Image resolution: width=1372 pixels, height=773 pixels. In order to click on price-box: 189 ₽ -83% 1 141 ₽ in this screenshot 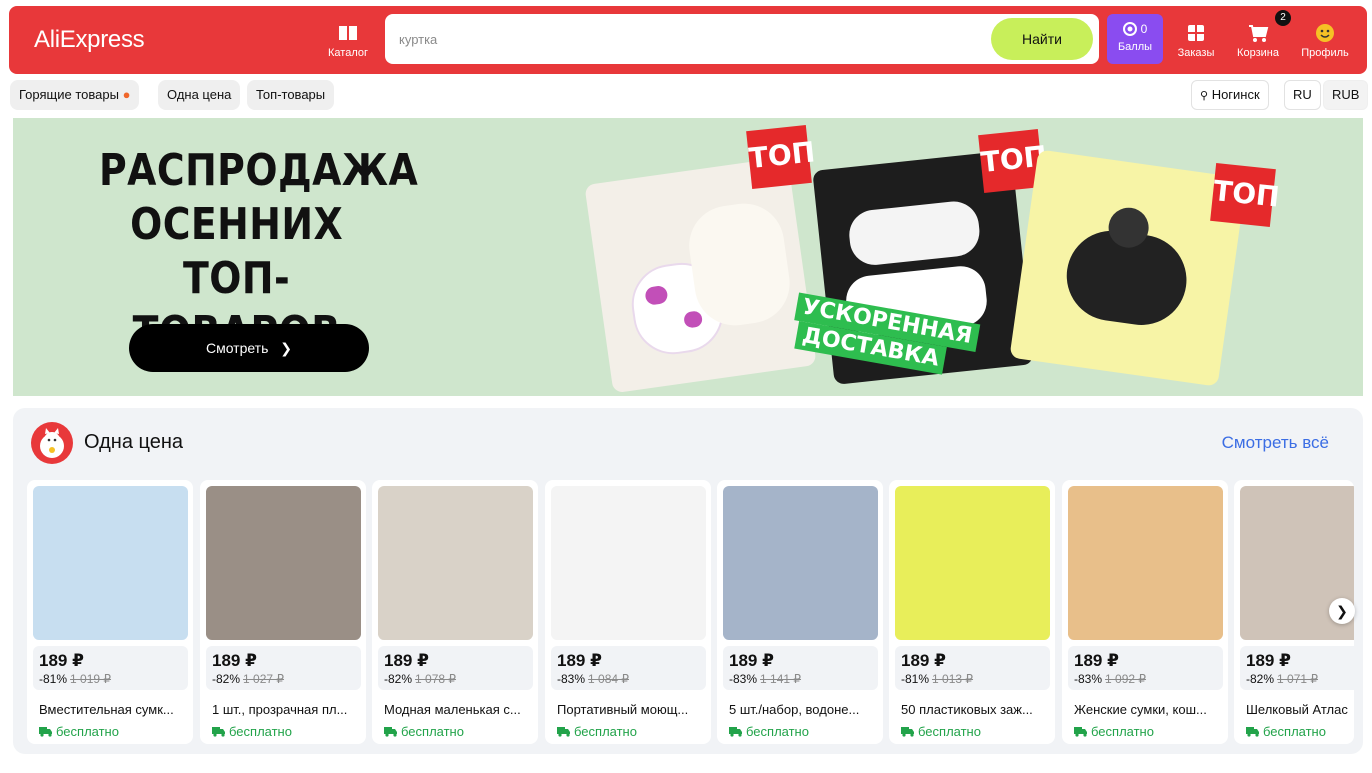, I will do `click(800, 668)`.